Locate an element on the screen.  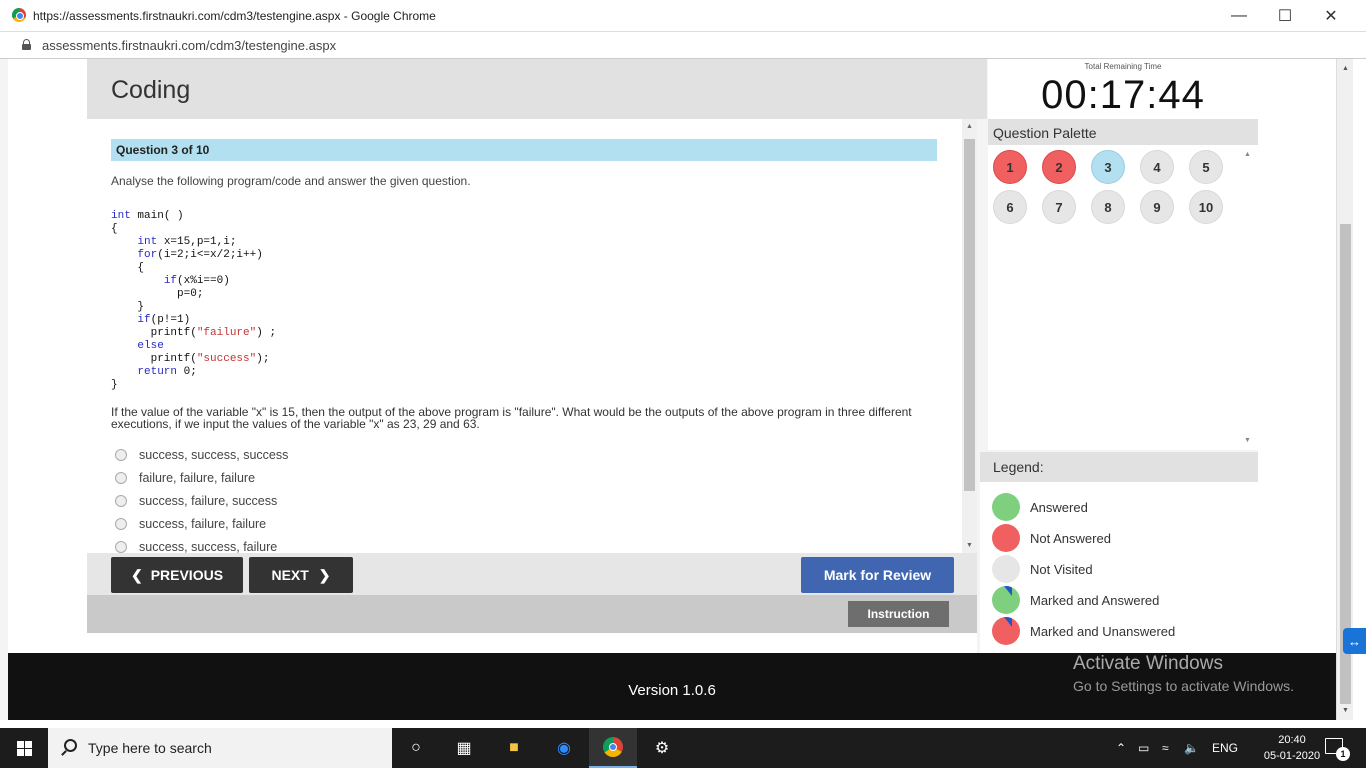
code-token: "failure" is located at coordinates (226, 333).